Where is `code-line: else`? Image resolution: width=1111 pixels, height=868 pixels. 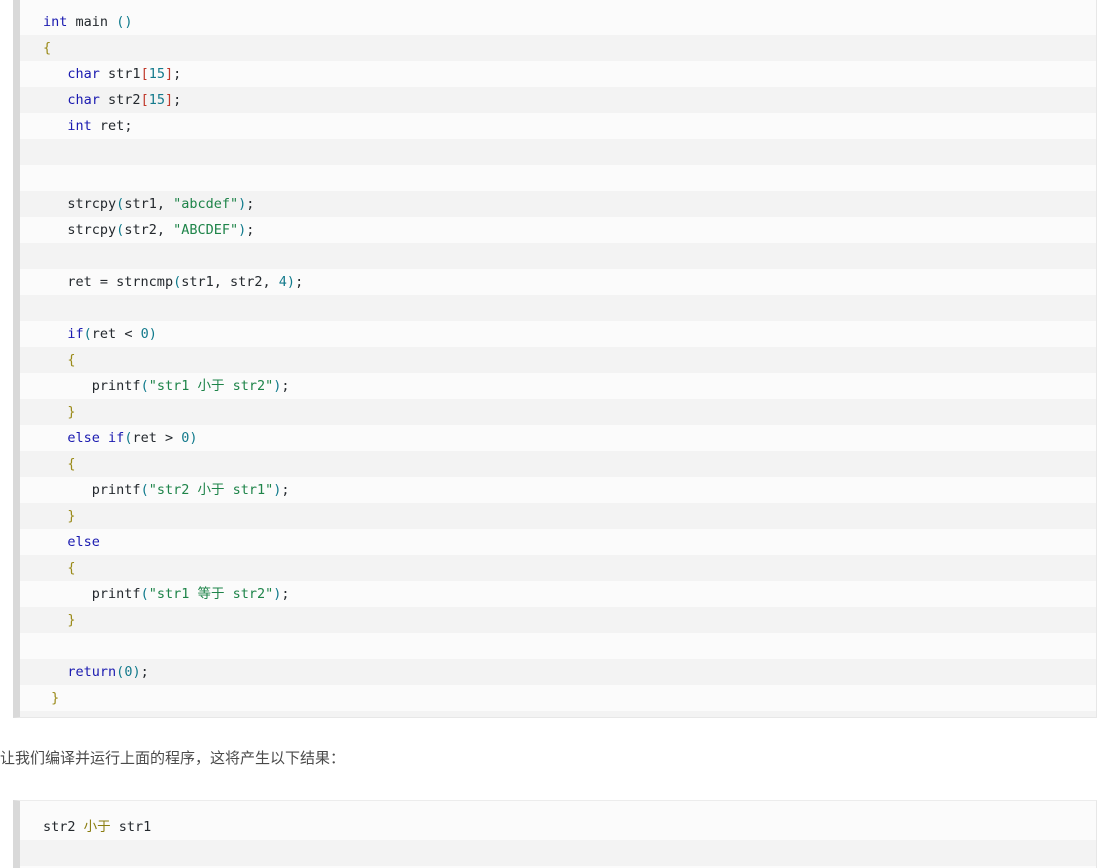 code-line: else is located at coordinates (558, 542).